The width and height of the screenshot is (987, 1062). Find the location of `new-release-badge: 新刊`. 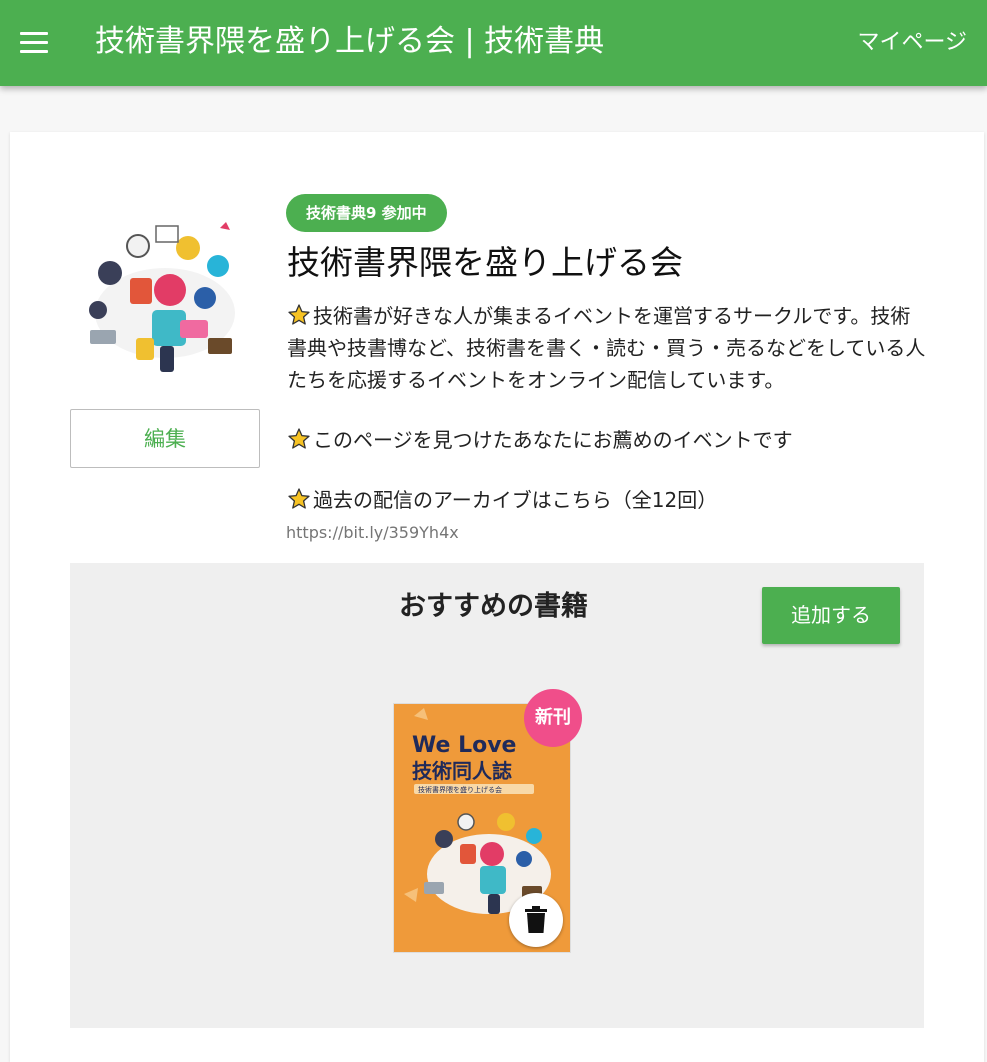

new-release-badge: 新刊 is located at coordinates (553, 718).